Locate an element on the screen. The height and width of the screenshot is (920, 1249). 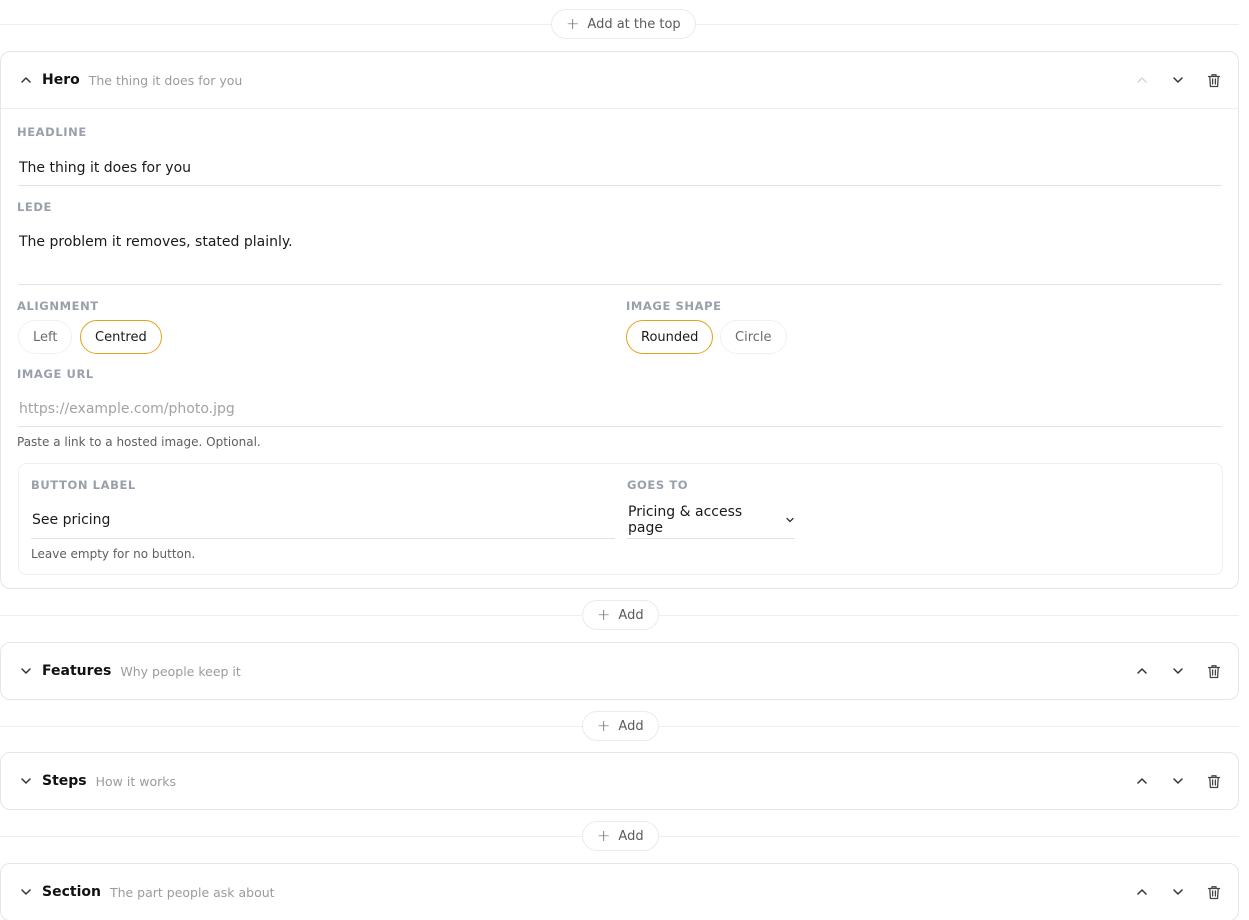
pill-label: Circle is located at coordinates (753, 337).